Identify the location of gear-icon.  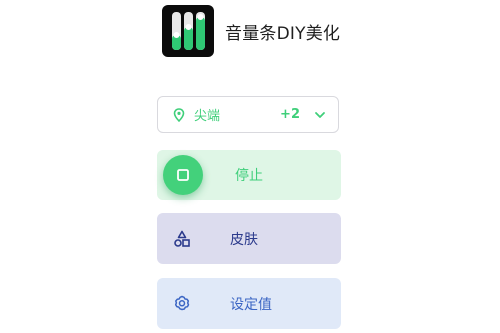
(182, 302).